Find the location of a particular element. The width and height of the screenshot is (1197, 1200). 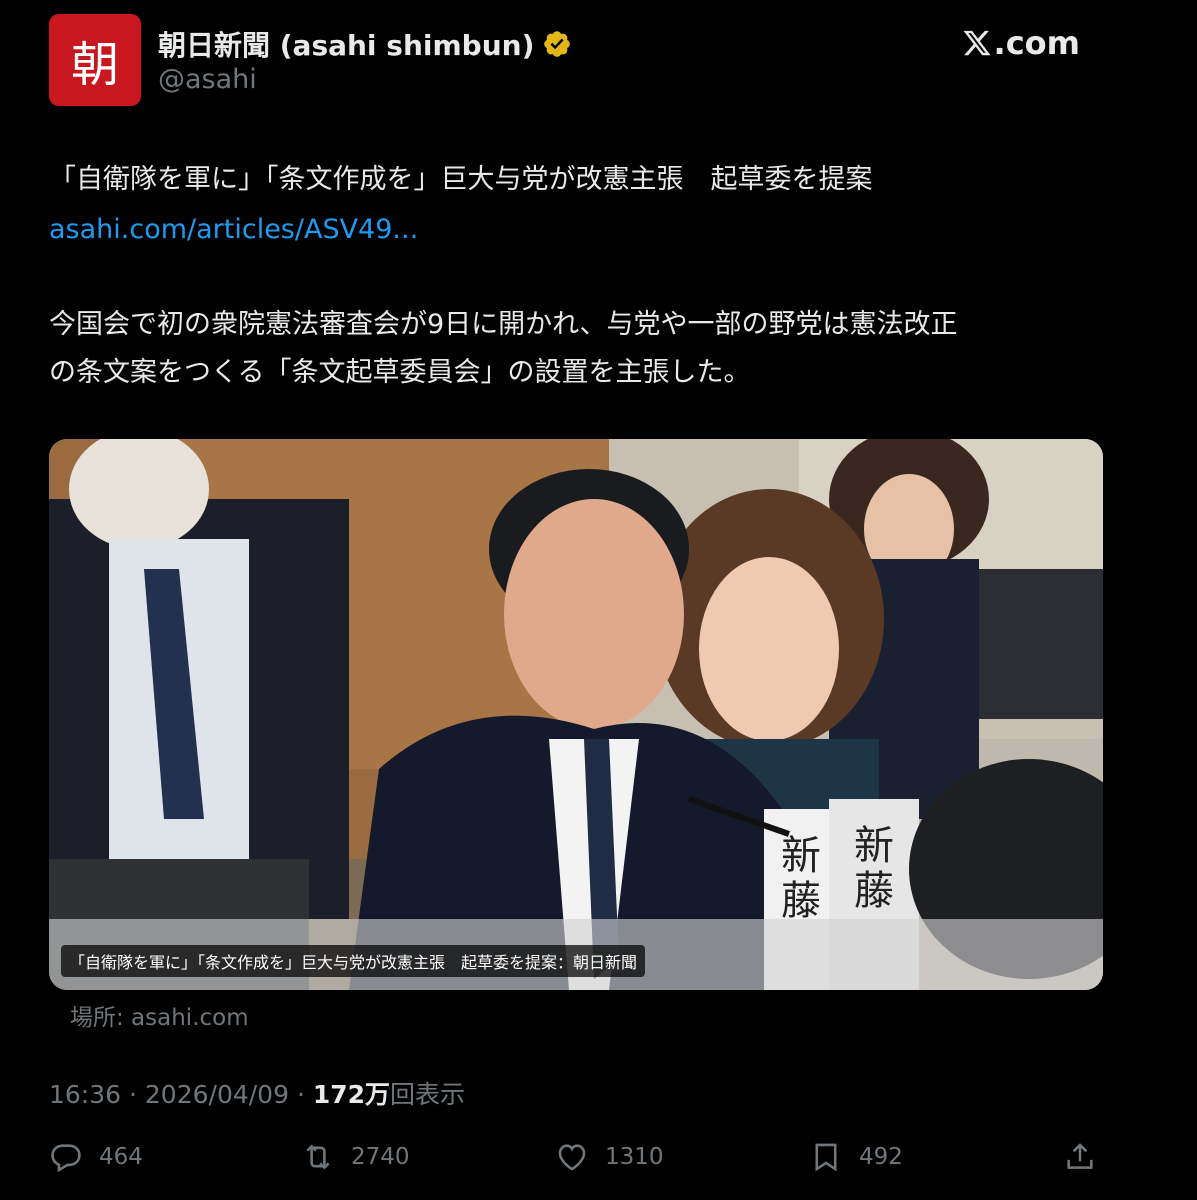

card-source: 場所: asahi.com is located at coordinates (159, 1015).